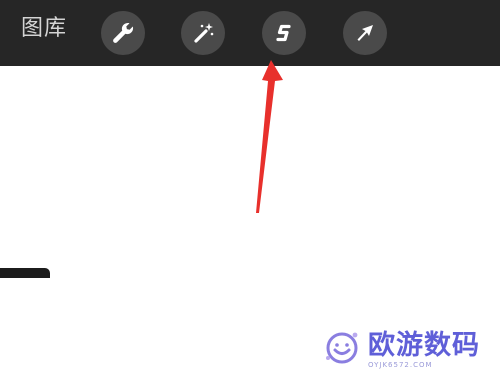  Describe the element at coordinates (25, 273) in the screenshot. I see `partial-dark-bar` at that location.